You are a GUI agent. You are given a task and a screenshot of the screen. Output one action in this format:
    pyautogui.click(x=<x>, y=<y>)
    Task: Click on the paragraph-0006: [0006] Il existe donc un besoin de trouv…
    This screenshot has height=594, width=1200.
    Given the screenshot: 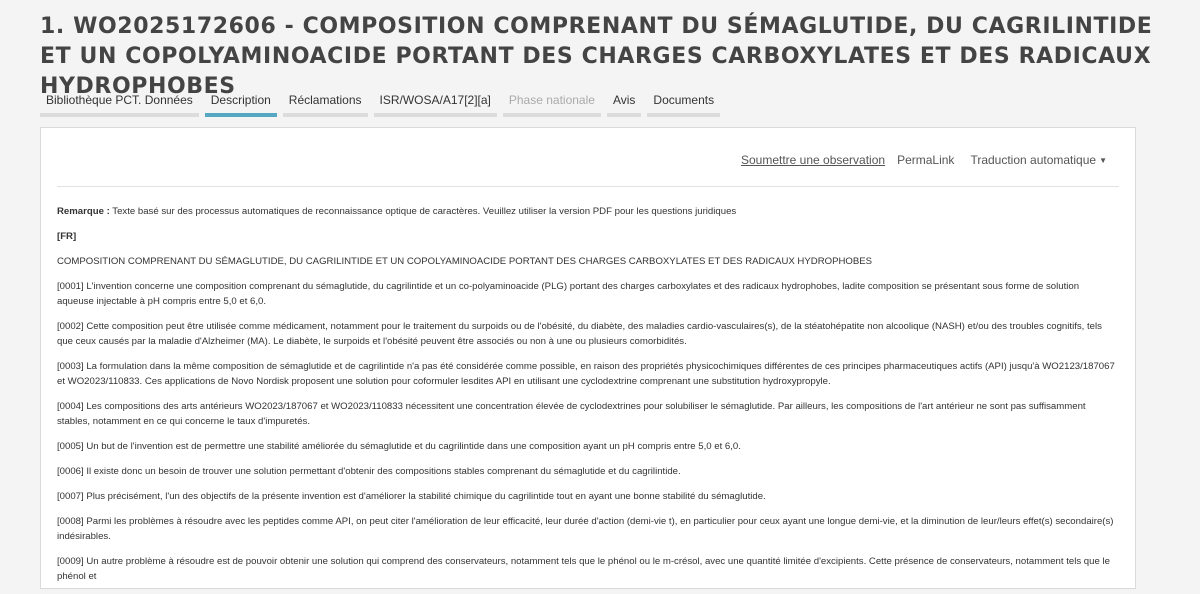 What is the action you would take?
    pyautogui.click(x=369, y=471)
    